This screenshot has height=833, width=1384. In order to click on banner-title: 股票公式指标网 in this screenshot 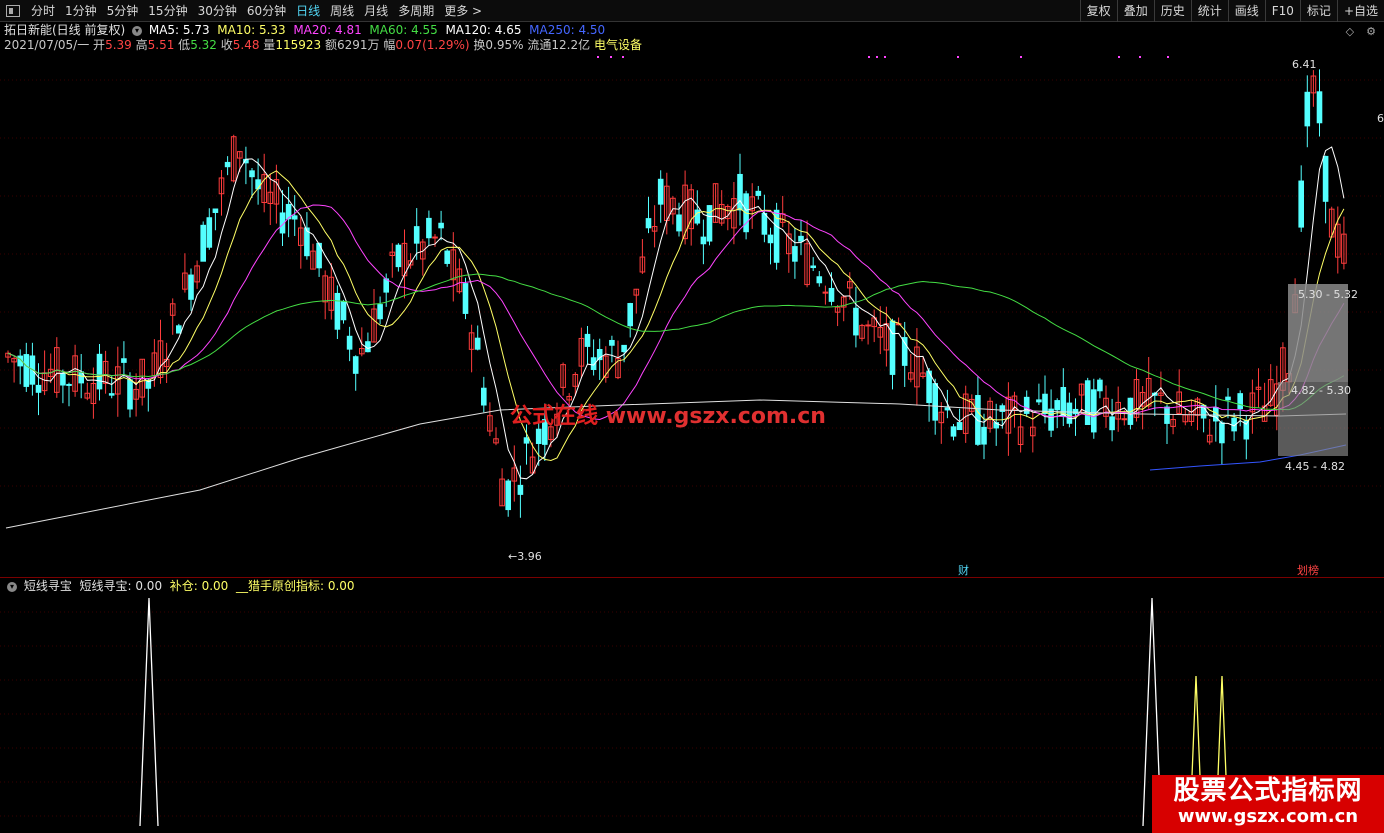, I will do `click(1268, 791)`.